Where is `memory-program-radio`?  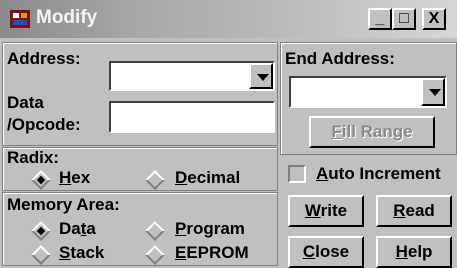
memory-program-radio is located at coordinates (155, 231).